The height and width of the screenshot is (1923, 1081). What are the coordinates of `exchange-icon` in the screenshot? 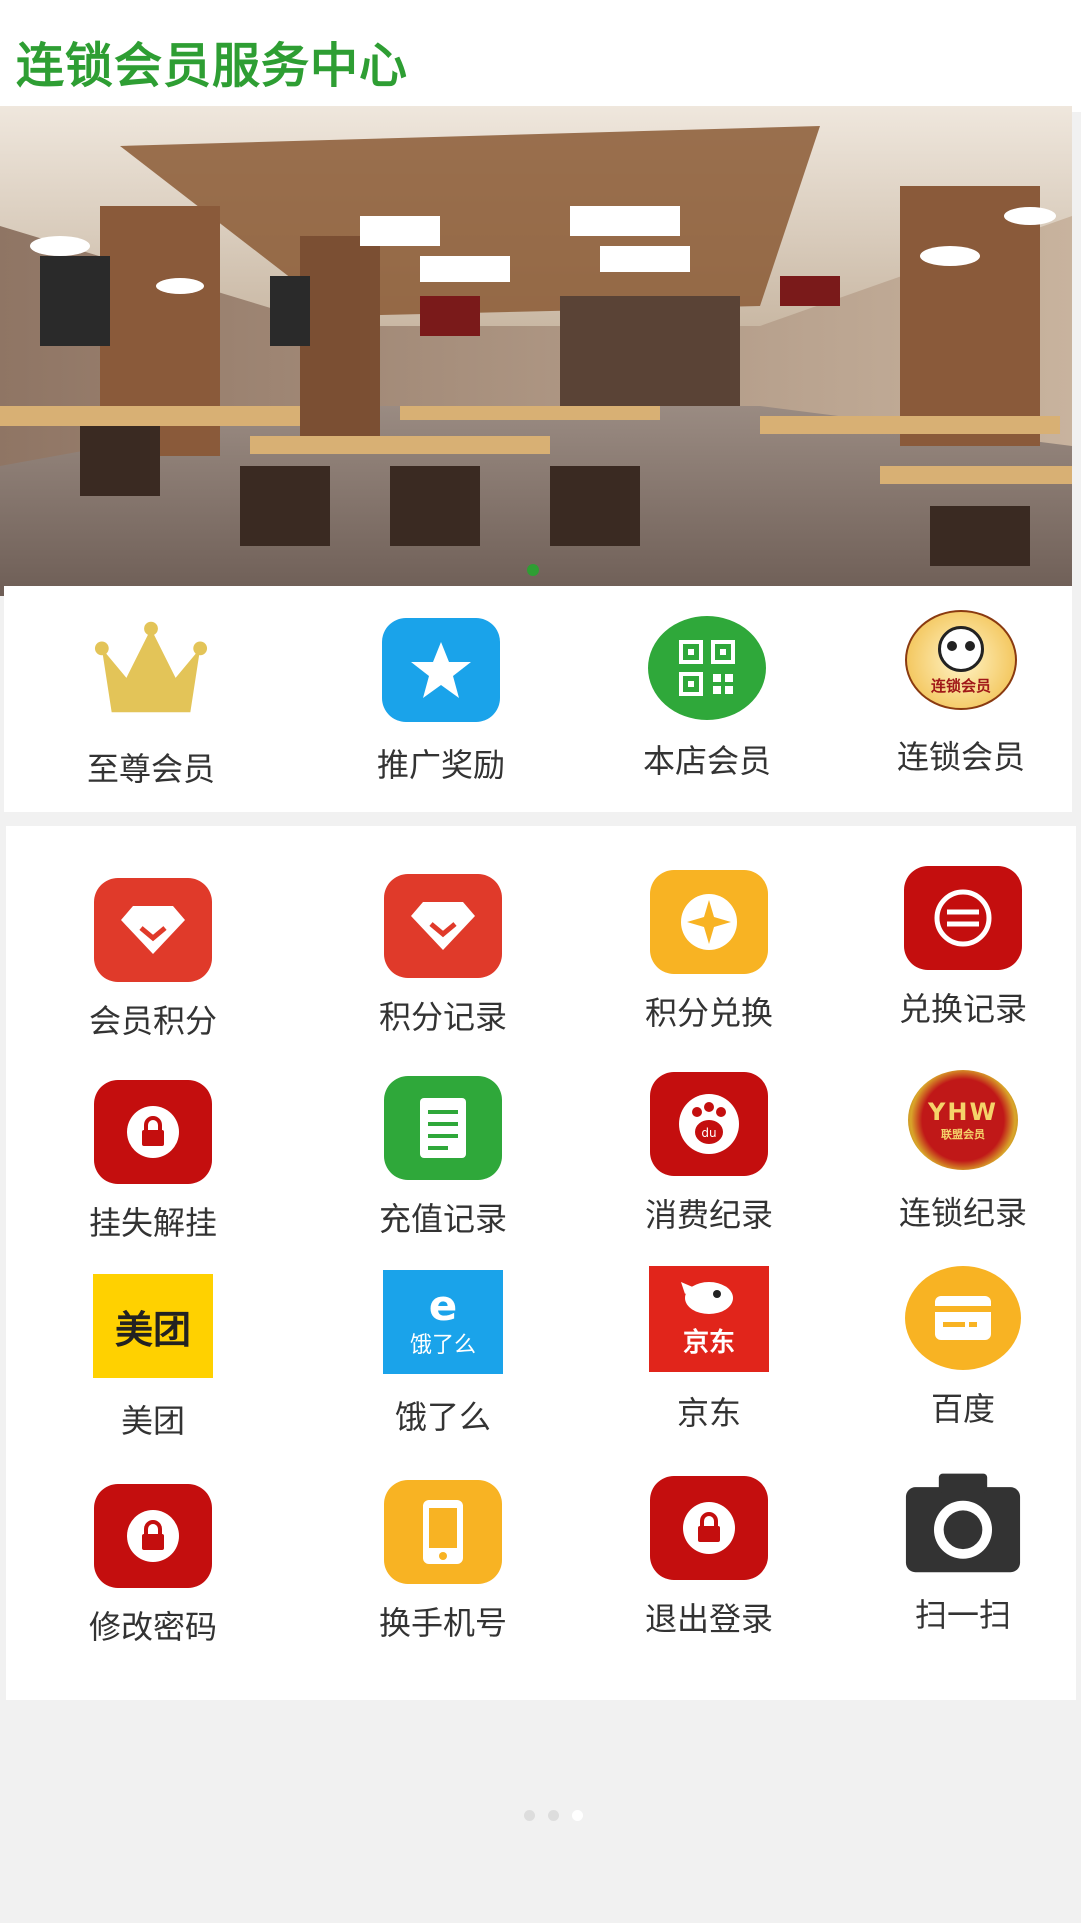 It's located at (963, 918).